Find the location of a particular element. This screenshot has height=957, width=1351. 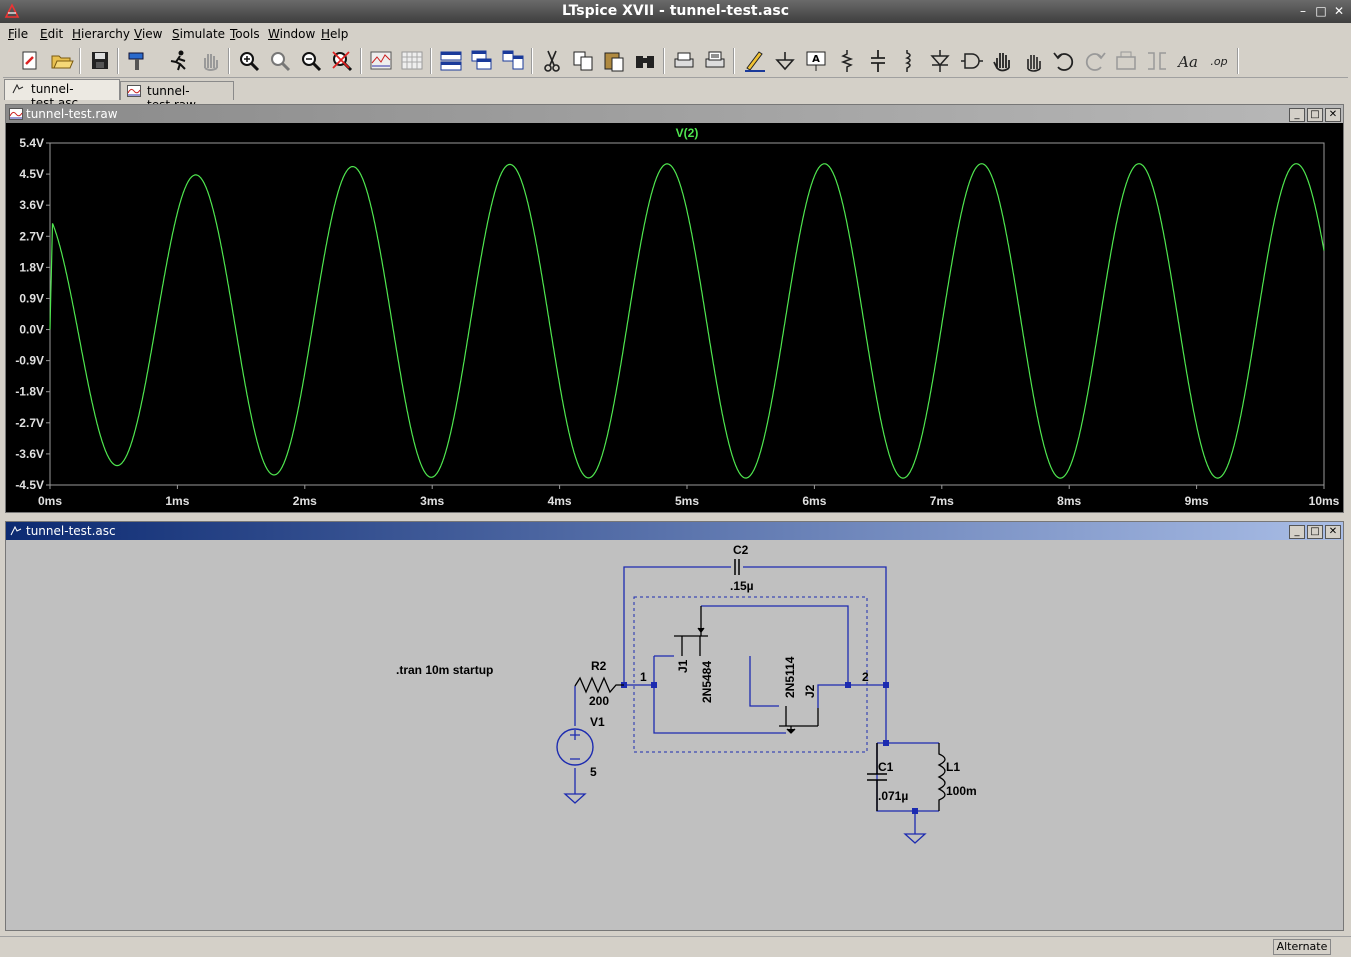

y-tick-label: 0.9V is located at coordinates (31, 298).